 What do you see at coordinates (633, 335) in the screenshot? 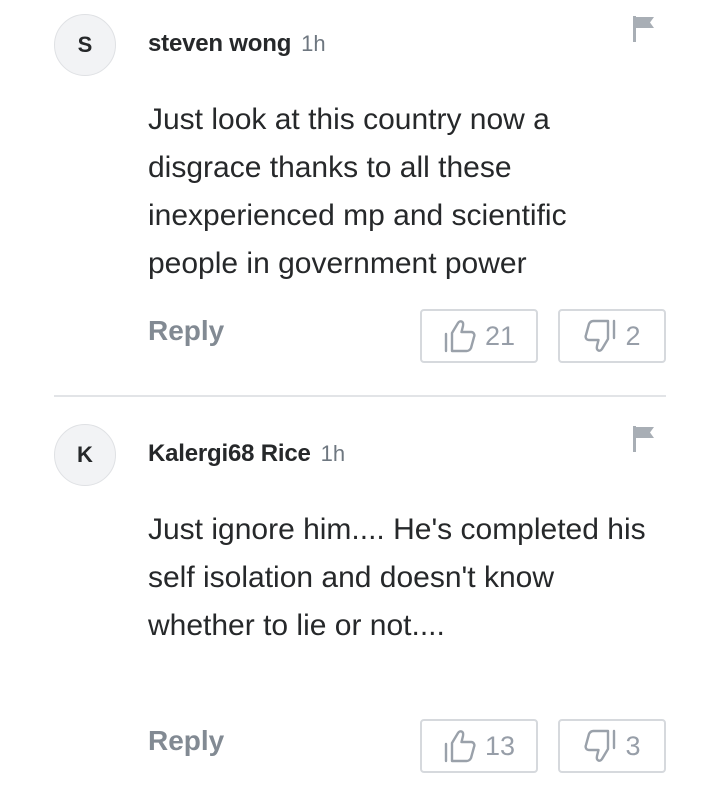
I see `dislike-count: 2` at bounding box center [633, 335].